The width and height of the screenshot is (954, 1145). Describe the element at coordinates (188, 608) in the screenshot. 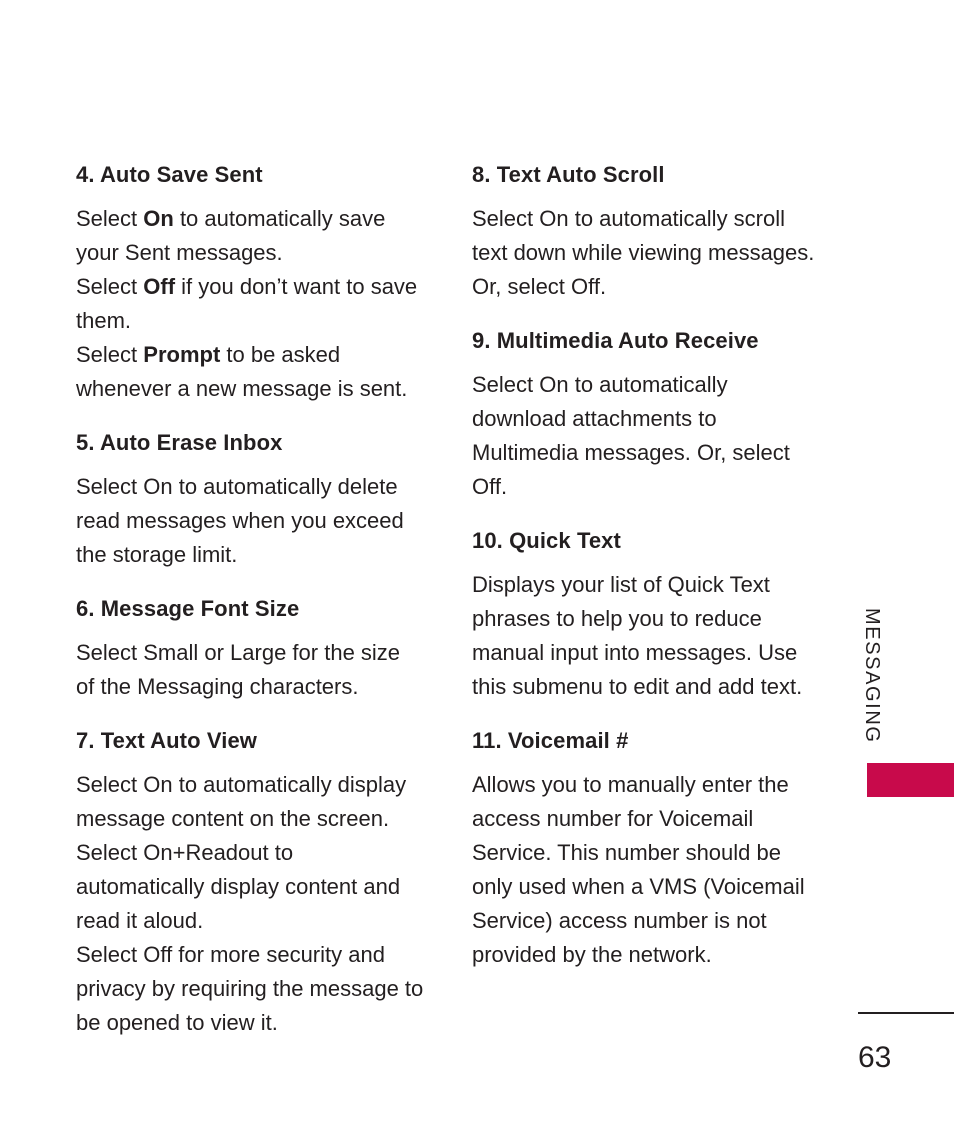

I see `section-heading: 6. Message Font Size` at that location.